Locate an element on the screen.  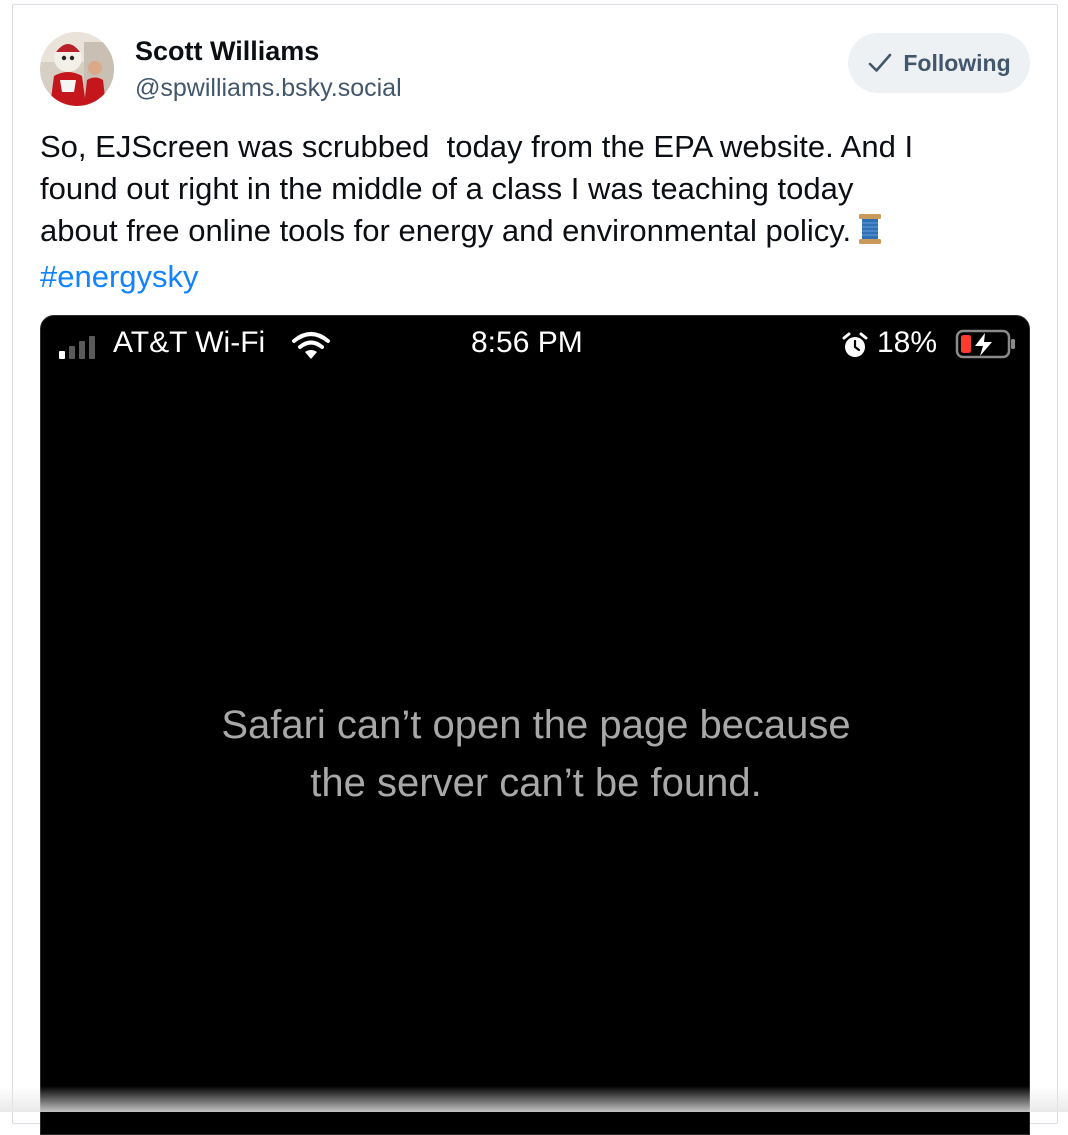
battery-charging-icon is located at coordinates (986, 348).